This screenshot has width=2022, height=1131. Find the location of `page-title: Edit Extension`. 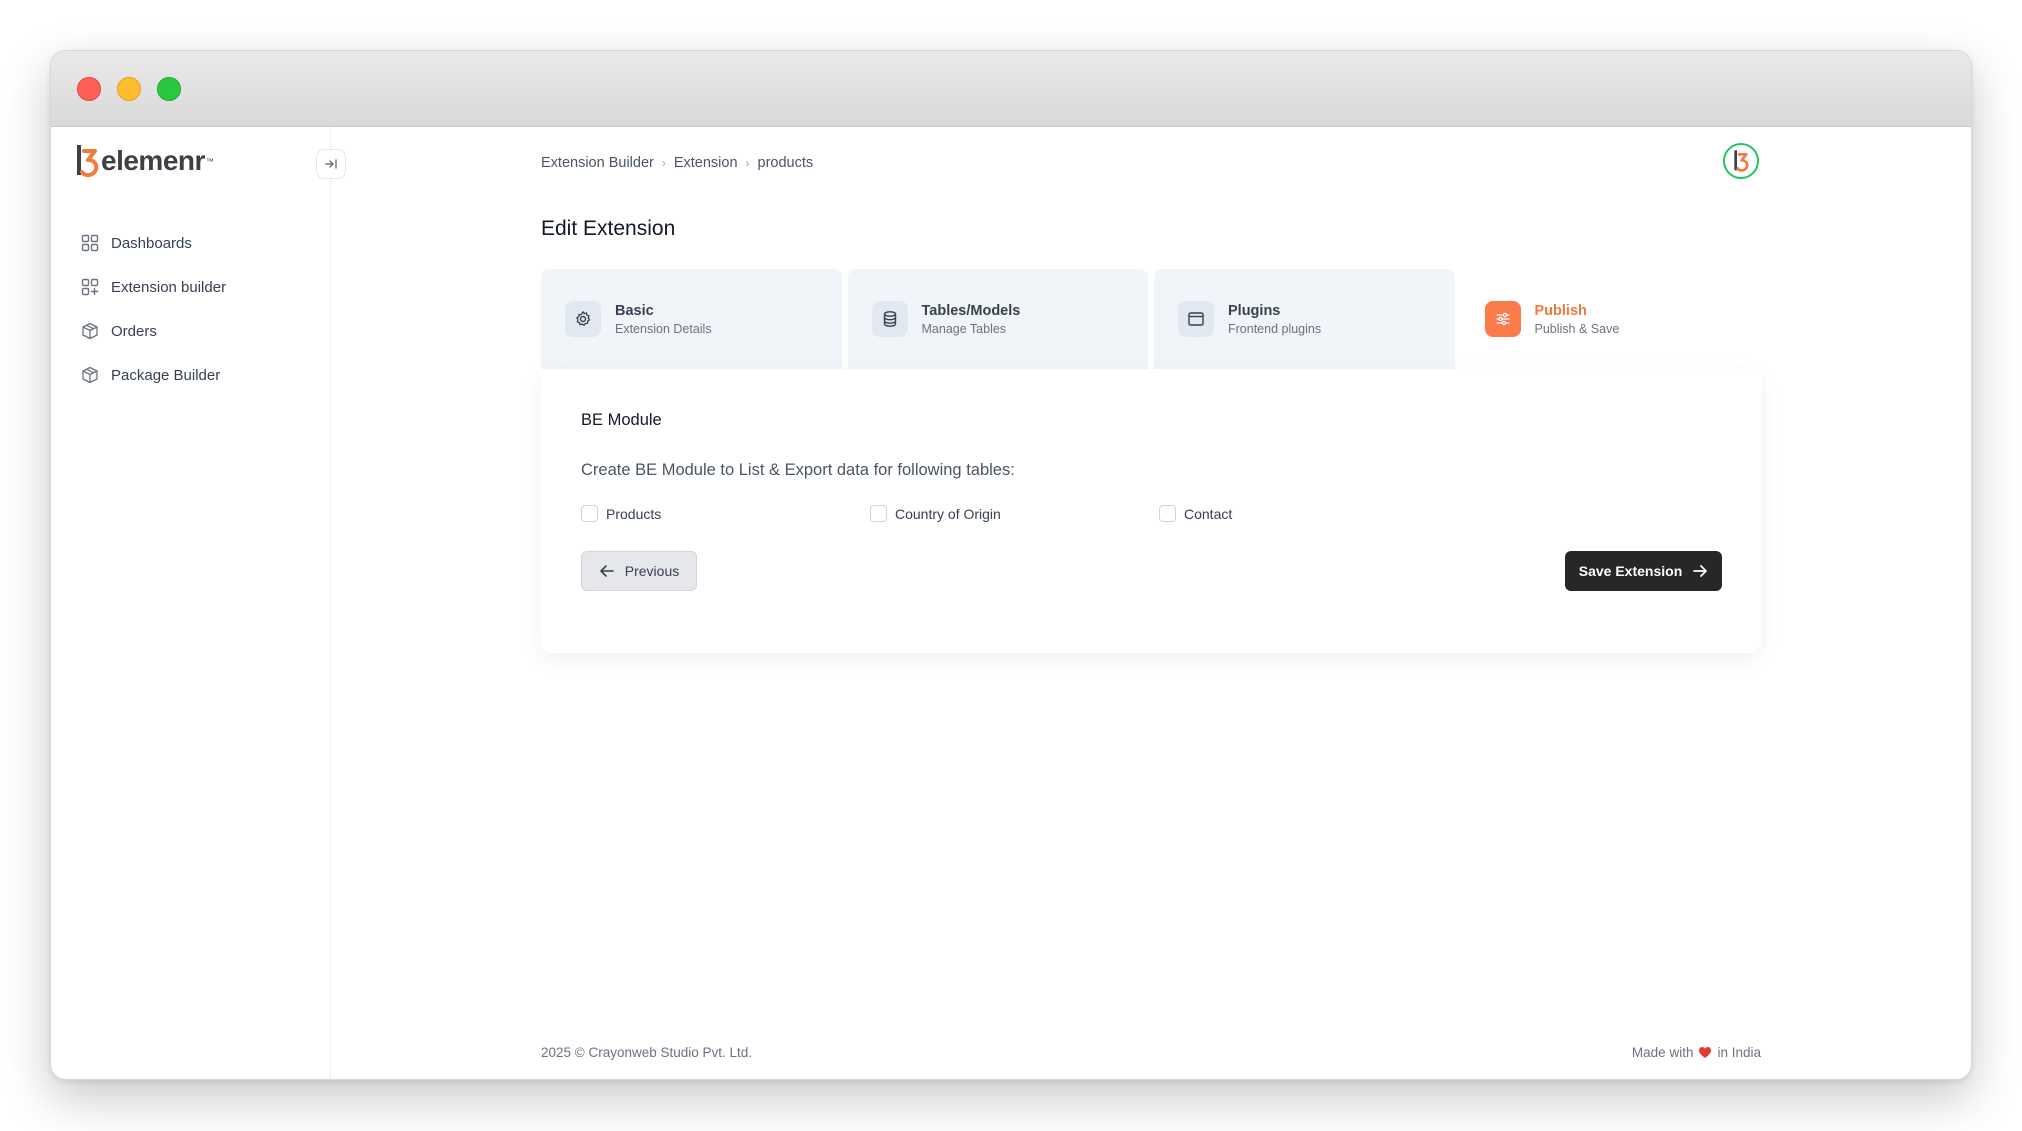

page-title: Edit Extension is located at coordinates (608, 228).